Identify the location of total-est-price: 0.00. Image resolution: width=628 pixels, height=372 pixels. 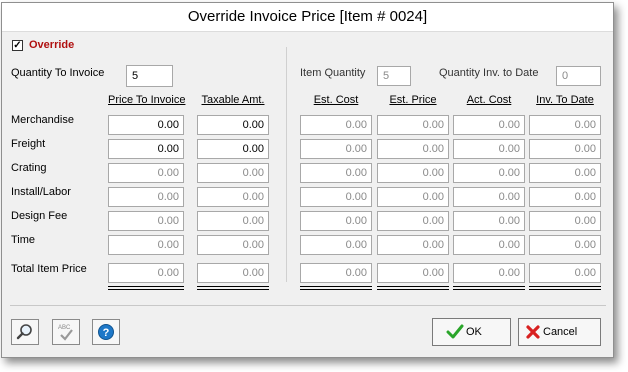
(413, 273).